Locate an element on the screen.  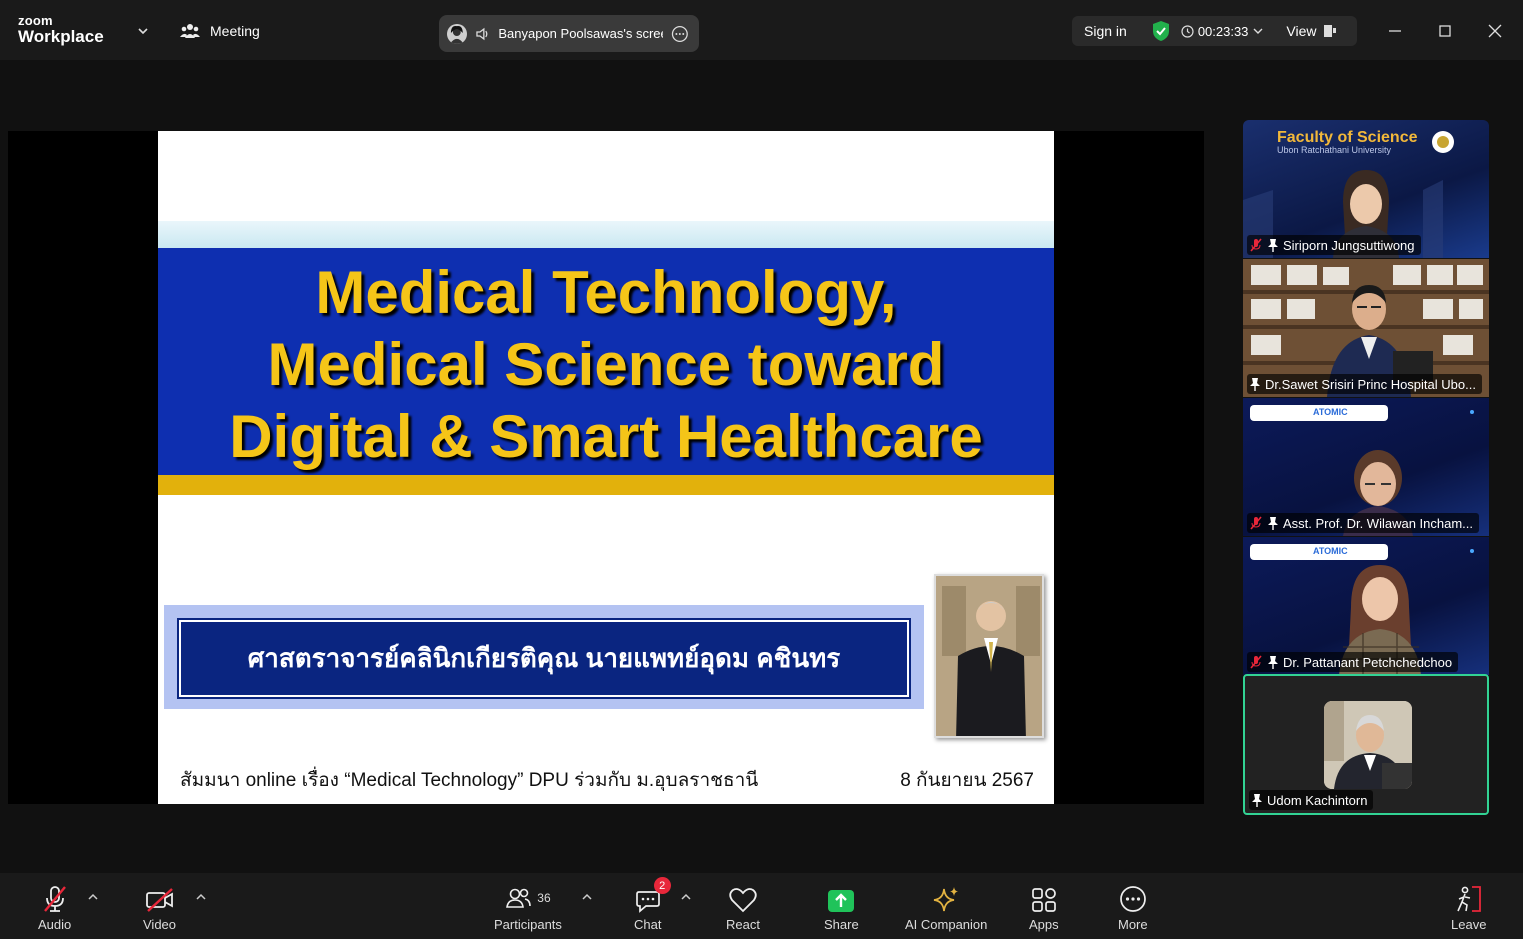
view-label: View is located at coordinates (1301, 31).